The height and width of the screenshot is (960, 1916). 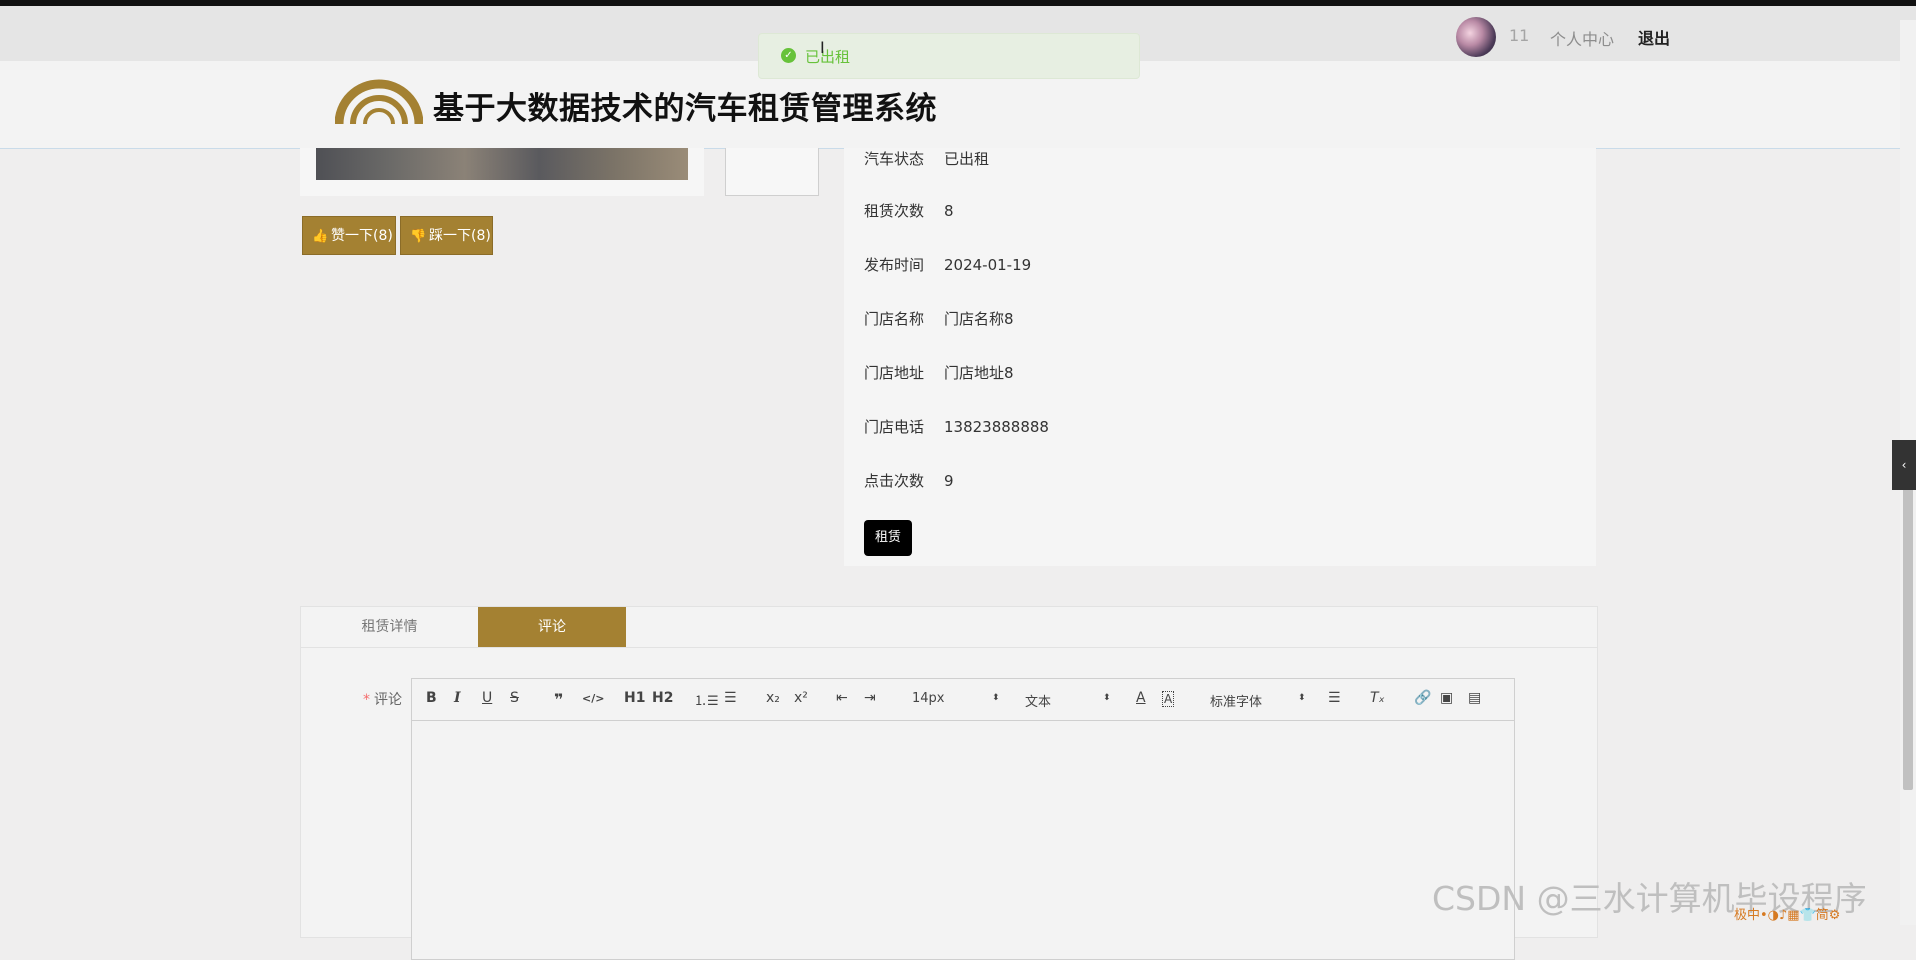 I want to click on info-label: 门店电话, so click(x=894, y=427).